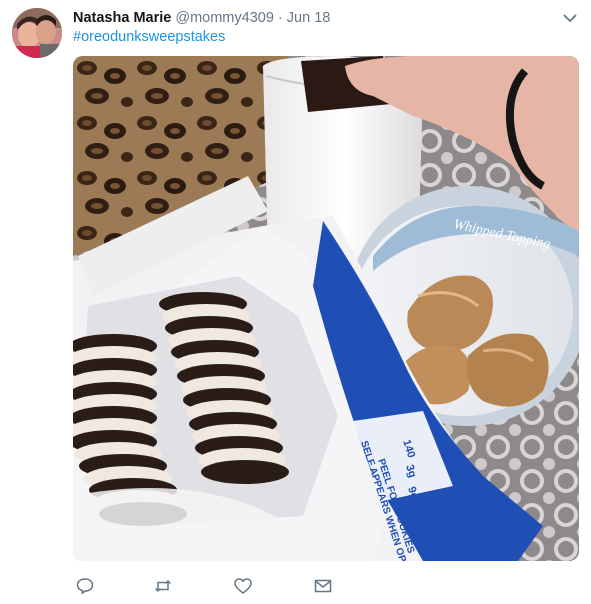  What do you see at coordinates (224, 18) in the screenshot?
I see `author-handle: @mommy4309` at bounding box center [224, 18].